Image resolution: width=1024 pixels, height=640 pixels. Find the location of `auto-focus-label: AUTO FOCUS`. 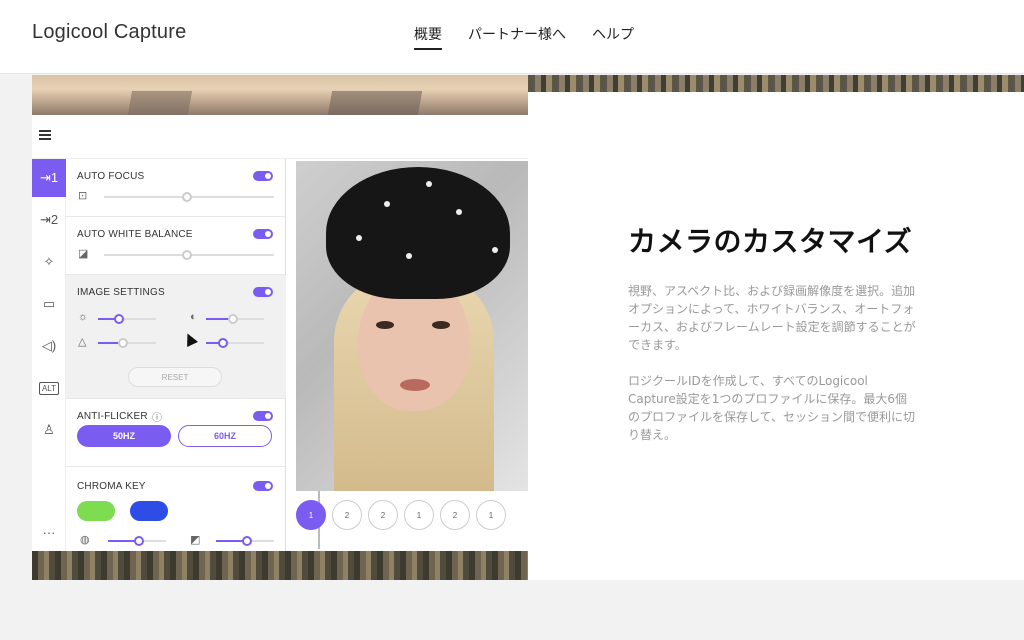

auto-focus-label: AUTO FOCUS is located at coordinates (111, 176).